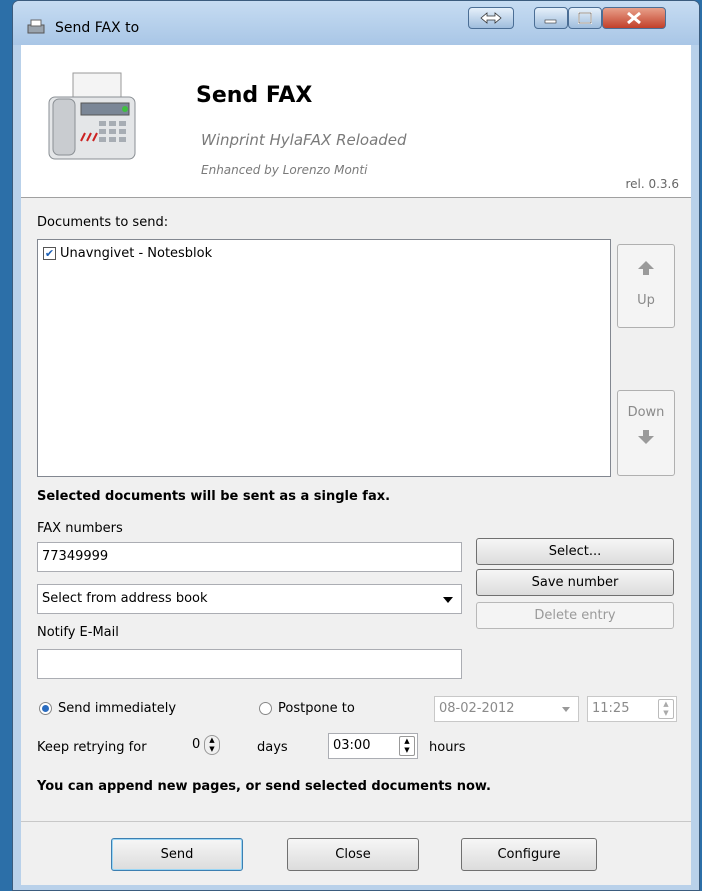 This screenshot has width=702, height=891. I want to click on address-book-selected: Select from address book, so click(125, 598).